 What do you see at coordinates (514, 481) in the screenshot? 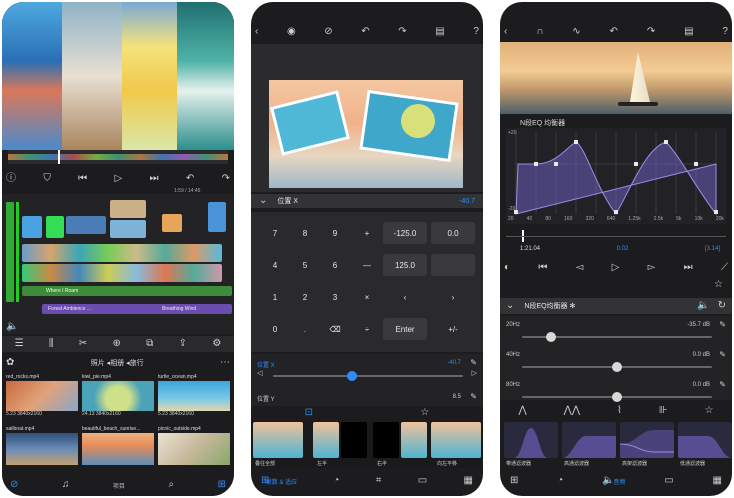
I see `frame-icon: ⊞` at bounding box center [514, 481].